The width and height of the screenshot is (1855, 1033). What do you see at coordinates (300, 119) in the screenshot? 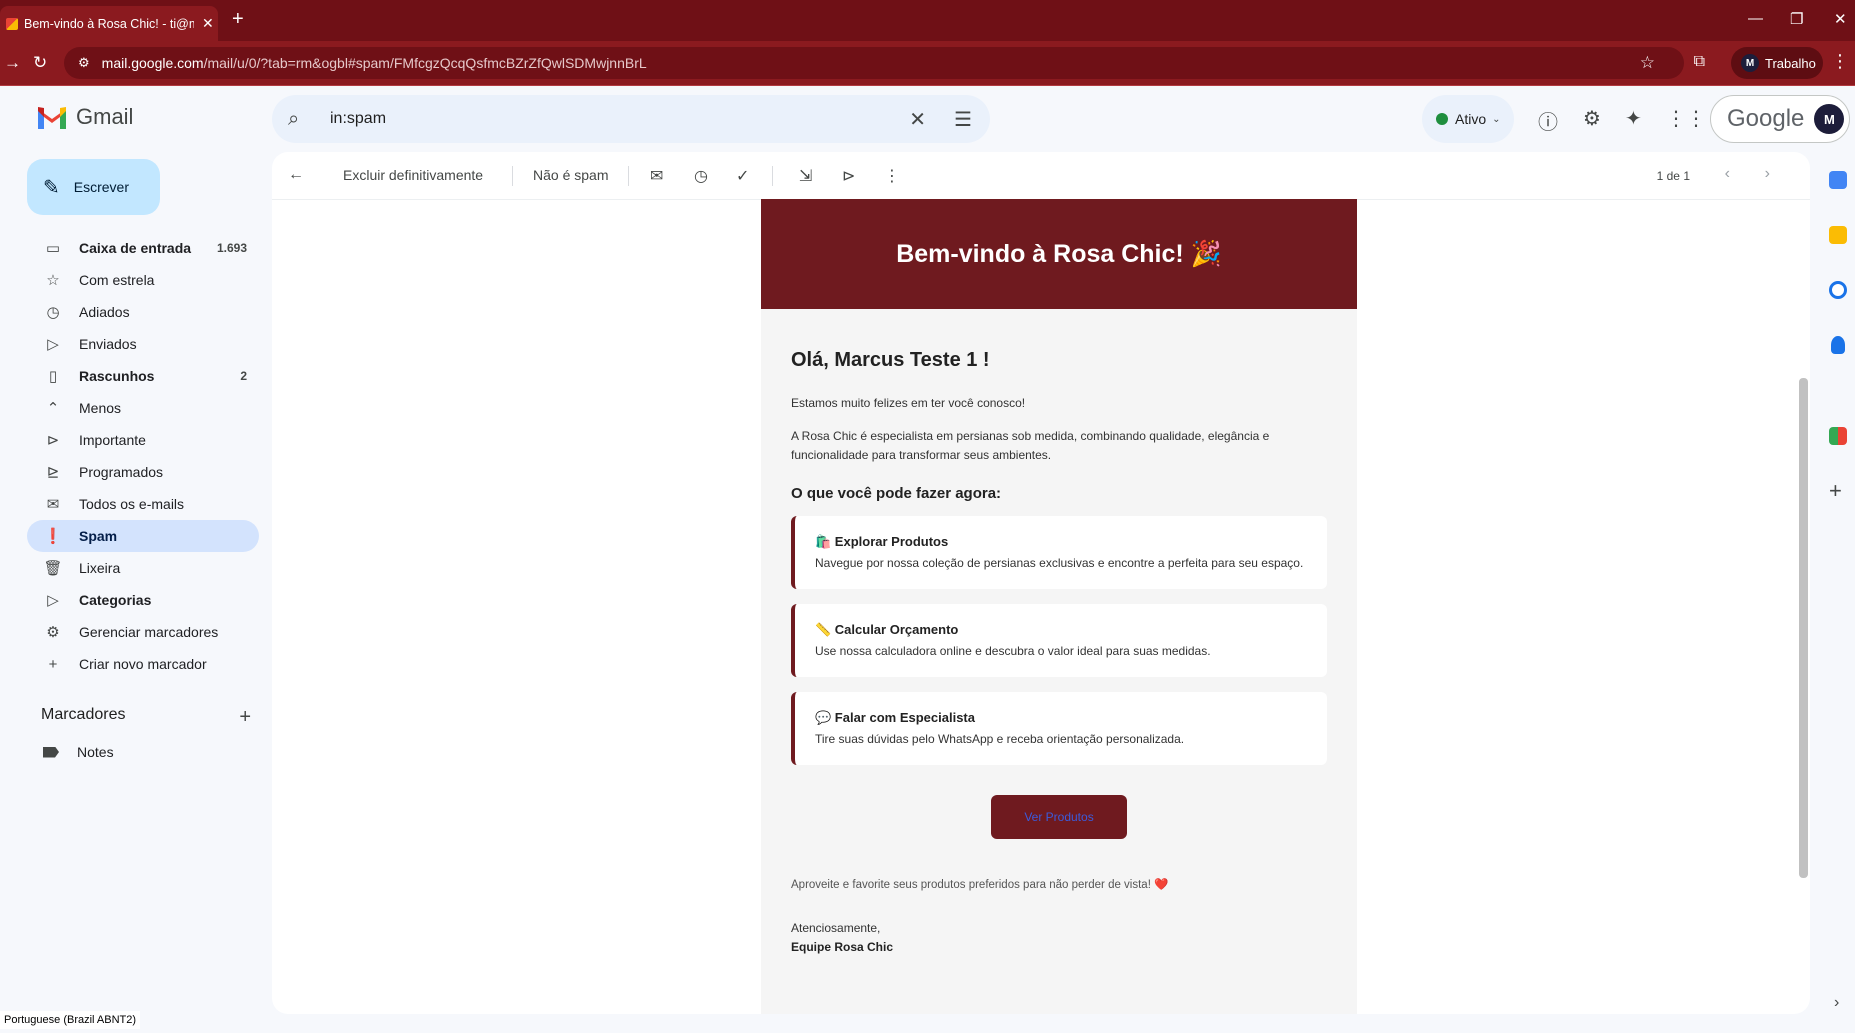
I see `search-icon: ⌕` at bounding box center [300, 119].